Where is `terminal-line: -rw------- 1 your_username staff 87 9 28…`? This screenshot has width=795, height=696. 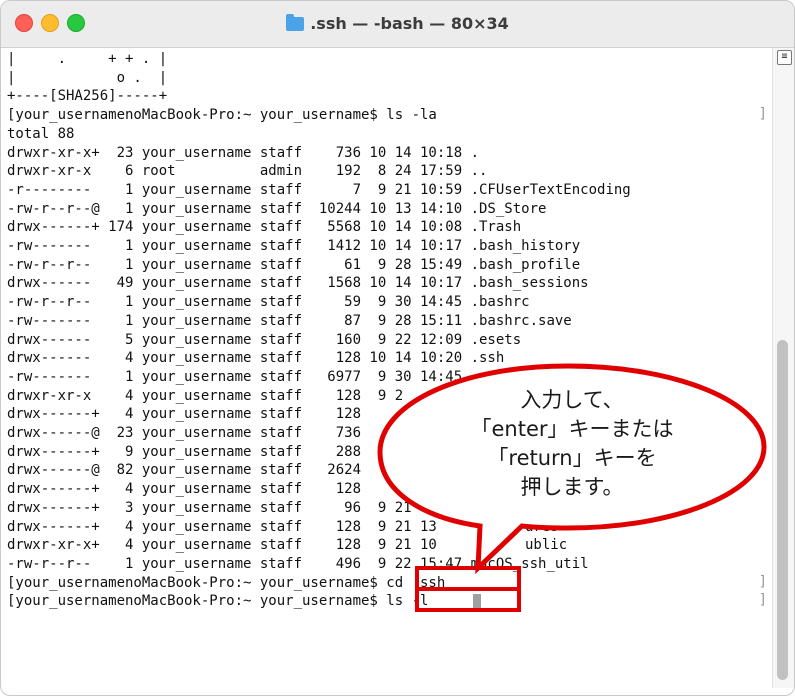 terminal-line: -rw------- 1 your_username staff 87 9 28… is located at coordinates (289, 320).